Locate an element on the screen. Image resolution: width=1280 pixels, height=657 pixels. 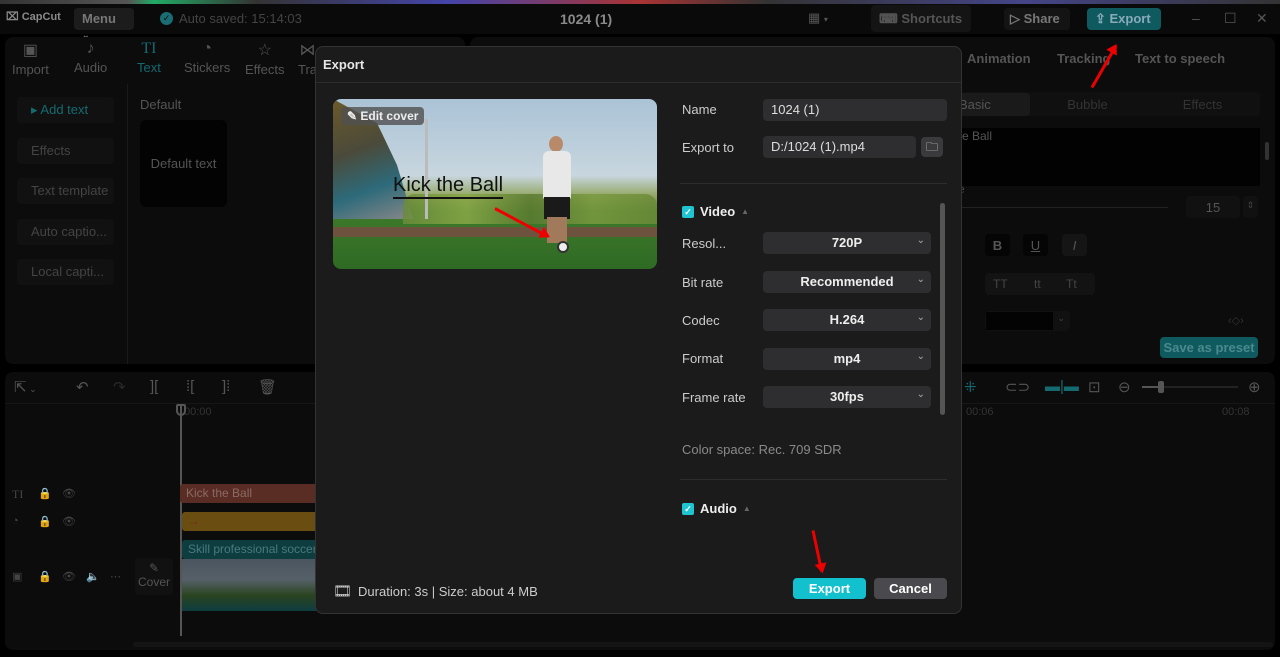
underline-button: U is located at coordinates (1035, 245).